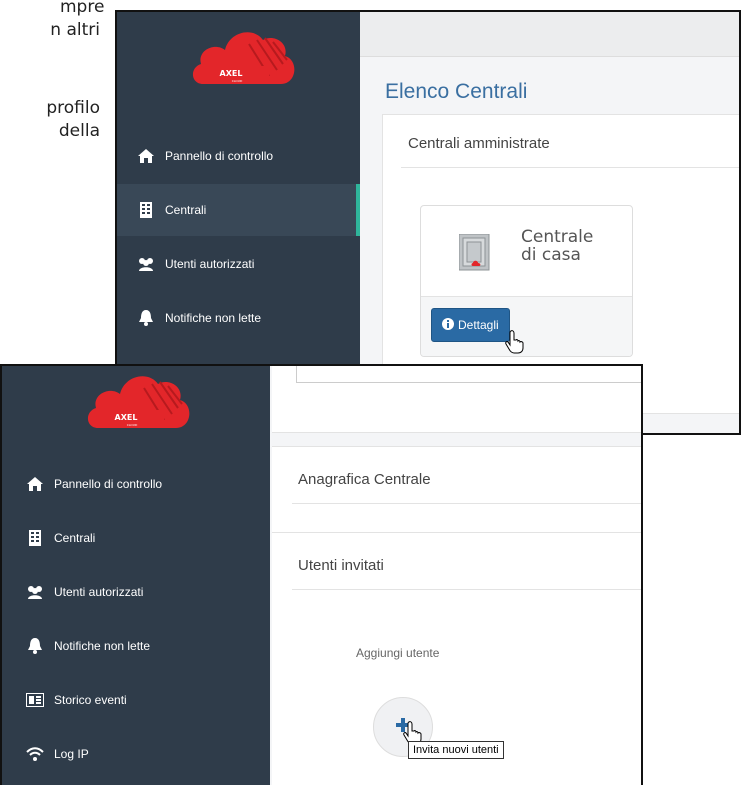 This screenshot has height=785, width=741. What do you see at coordinates (549, 34) in the screenshot?
I see `top-bar` at bounding box center [549, 34].